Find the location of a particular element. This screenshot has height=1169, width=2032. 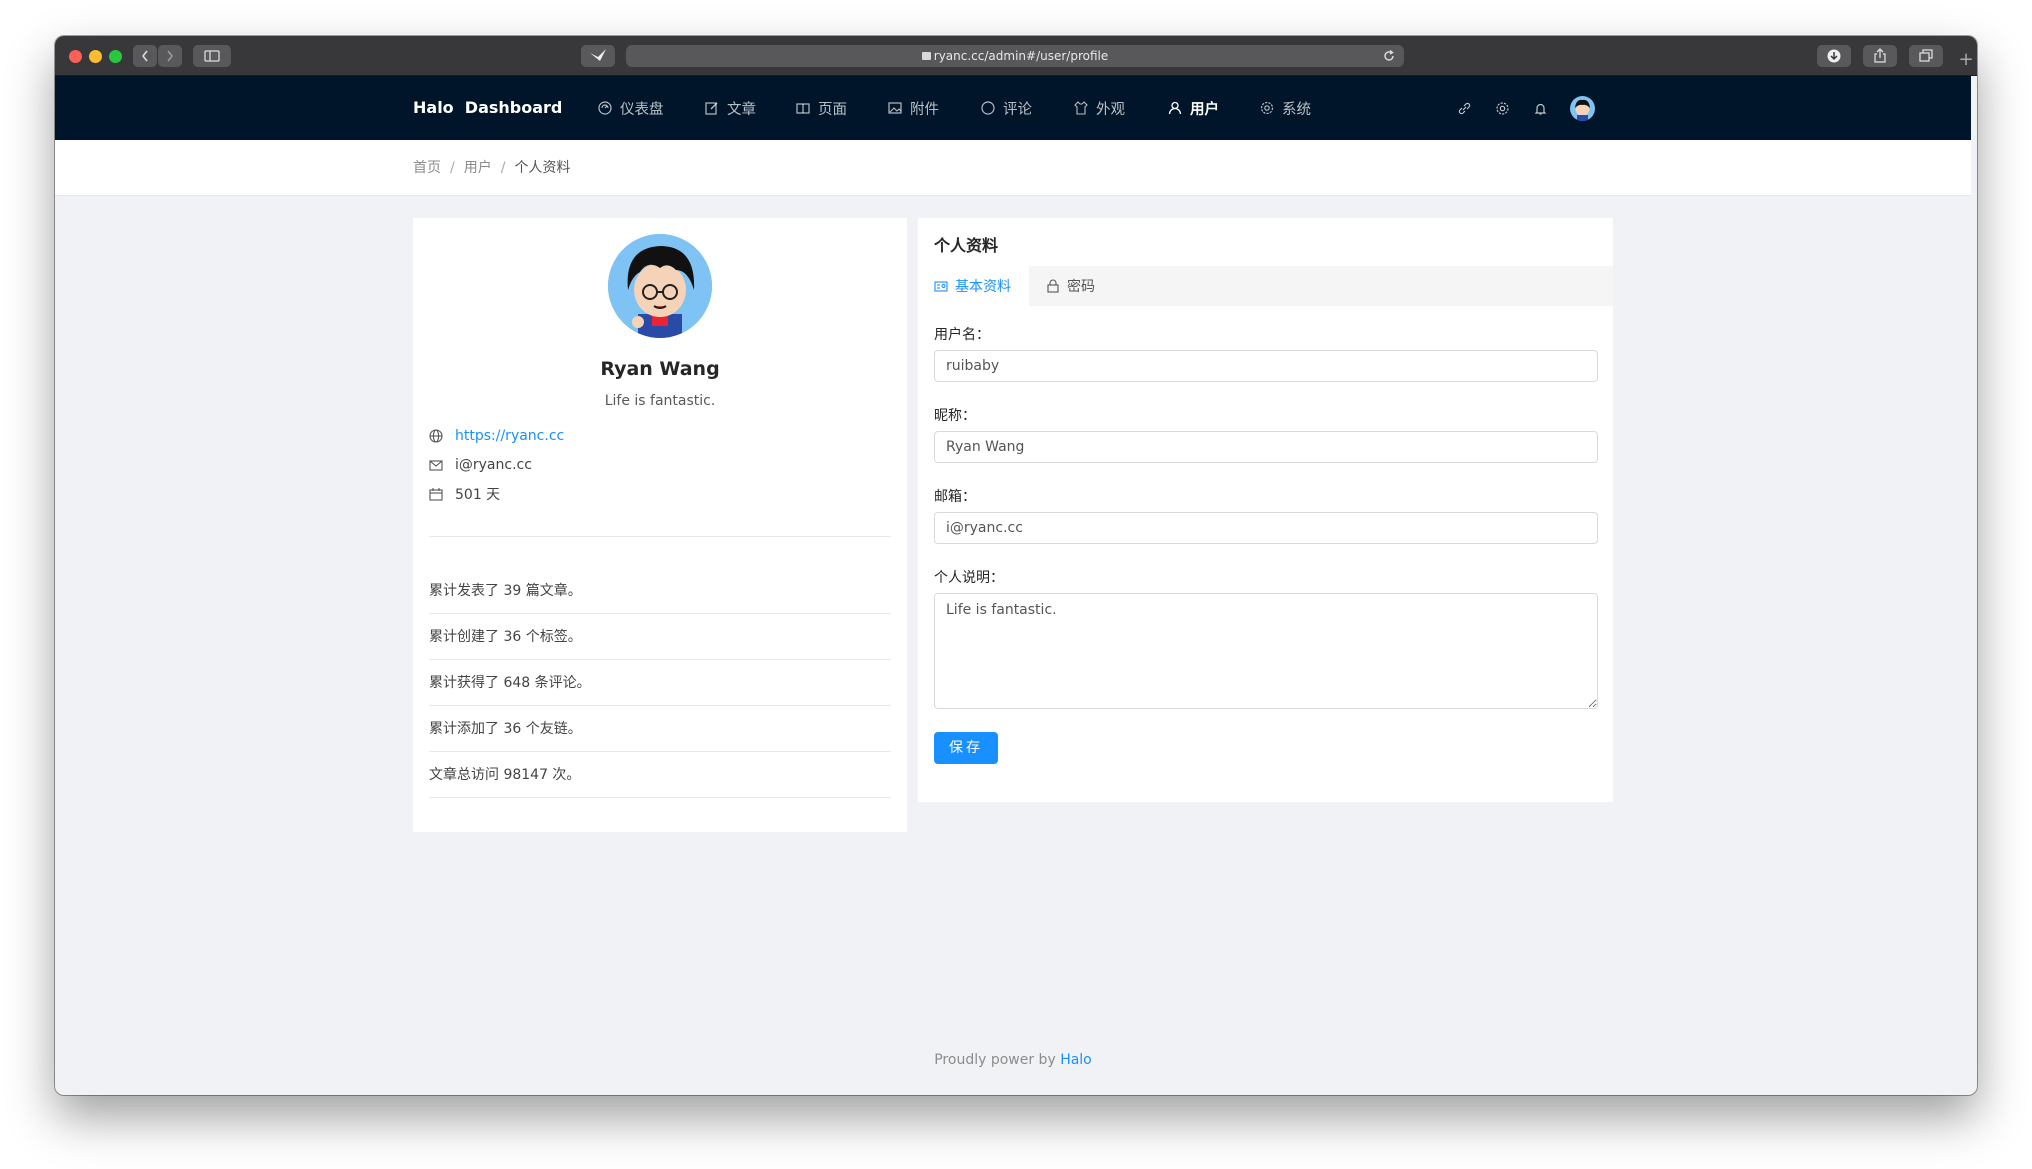

nav-label: 用户 is located at coordinates (1204, 109).